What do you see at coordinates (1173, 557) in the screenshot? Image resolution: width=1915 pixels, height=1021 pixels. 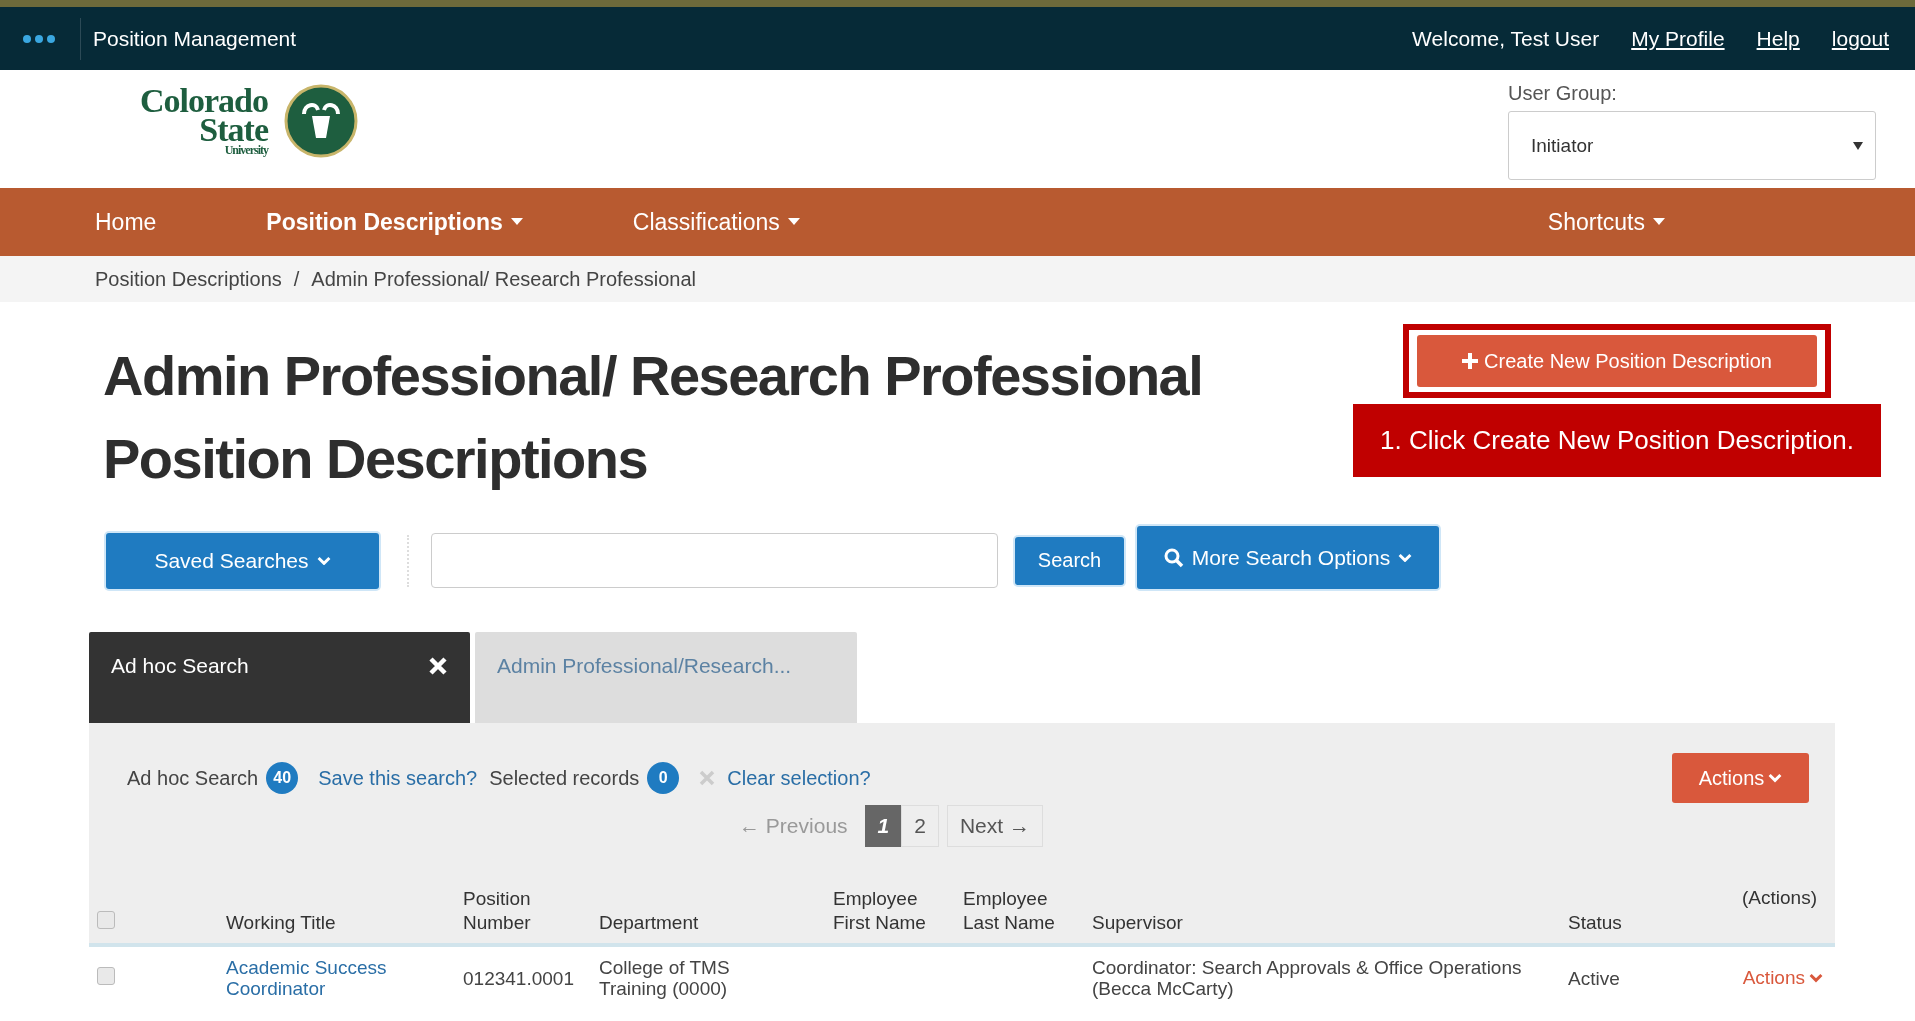 I see `search-icon` at bounding box center [1173, 557].